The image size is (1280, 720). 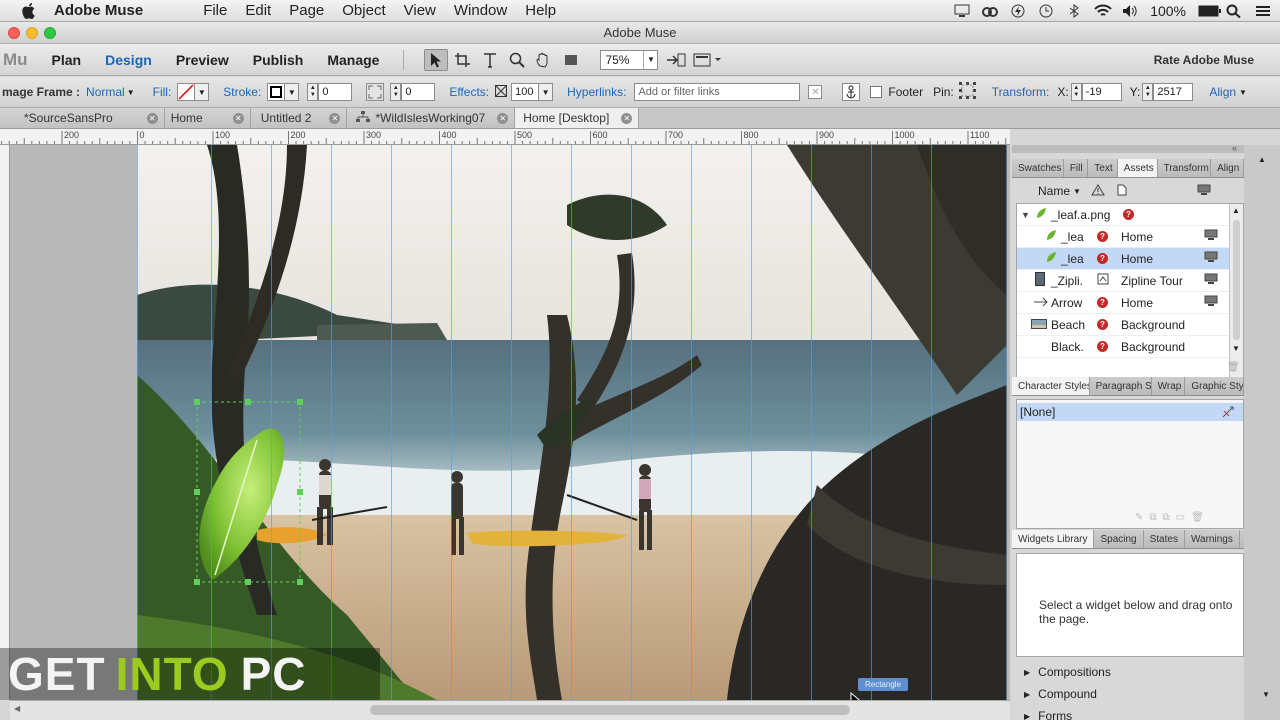 I want to click on assets-scrollbar: ▲ ▼, so click(x=1236, y=291).